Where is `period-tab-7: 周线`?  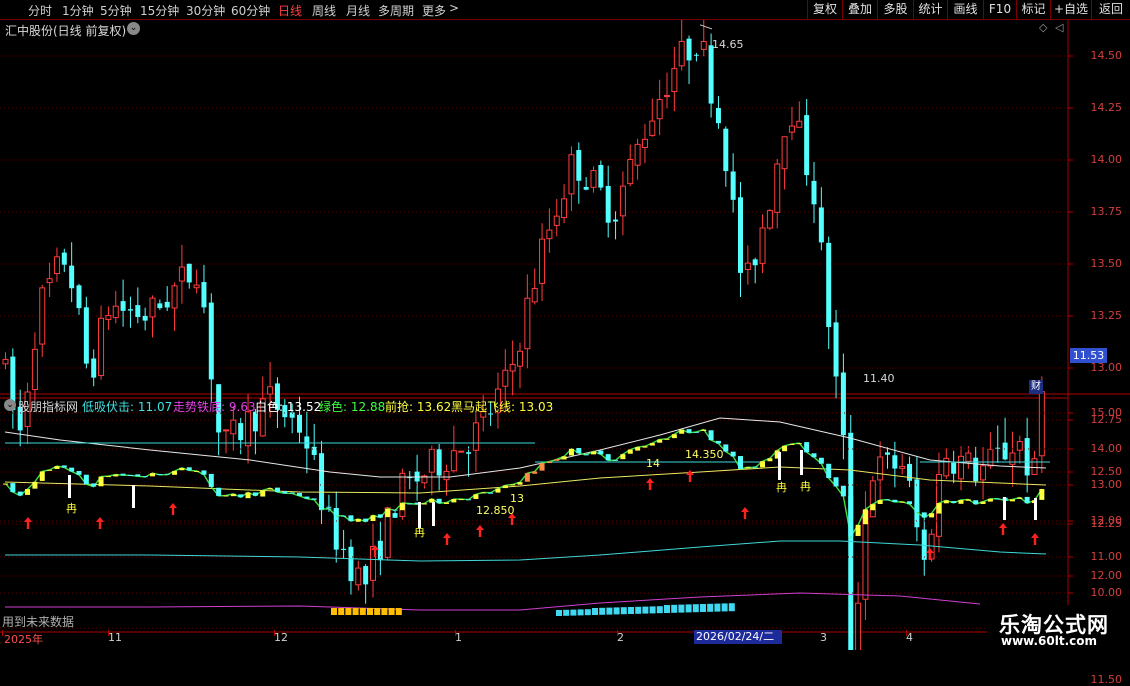 period-tab-7: 周线 is located at coordinates (324, 10).